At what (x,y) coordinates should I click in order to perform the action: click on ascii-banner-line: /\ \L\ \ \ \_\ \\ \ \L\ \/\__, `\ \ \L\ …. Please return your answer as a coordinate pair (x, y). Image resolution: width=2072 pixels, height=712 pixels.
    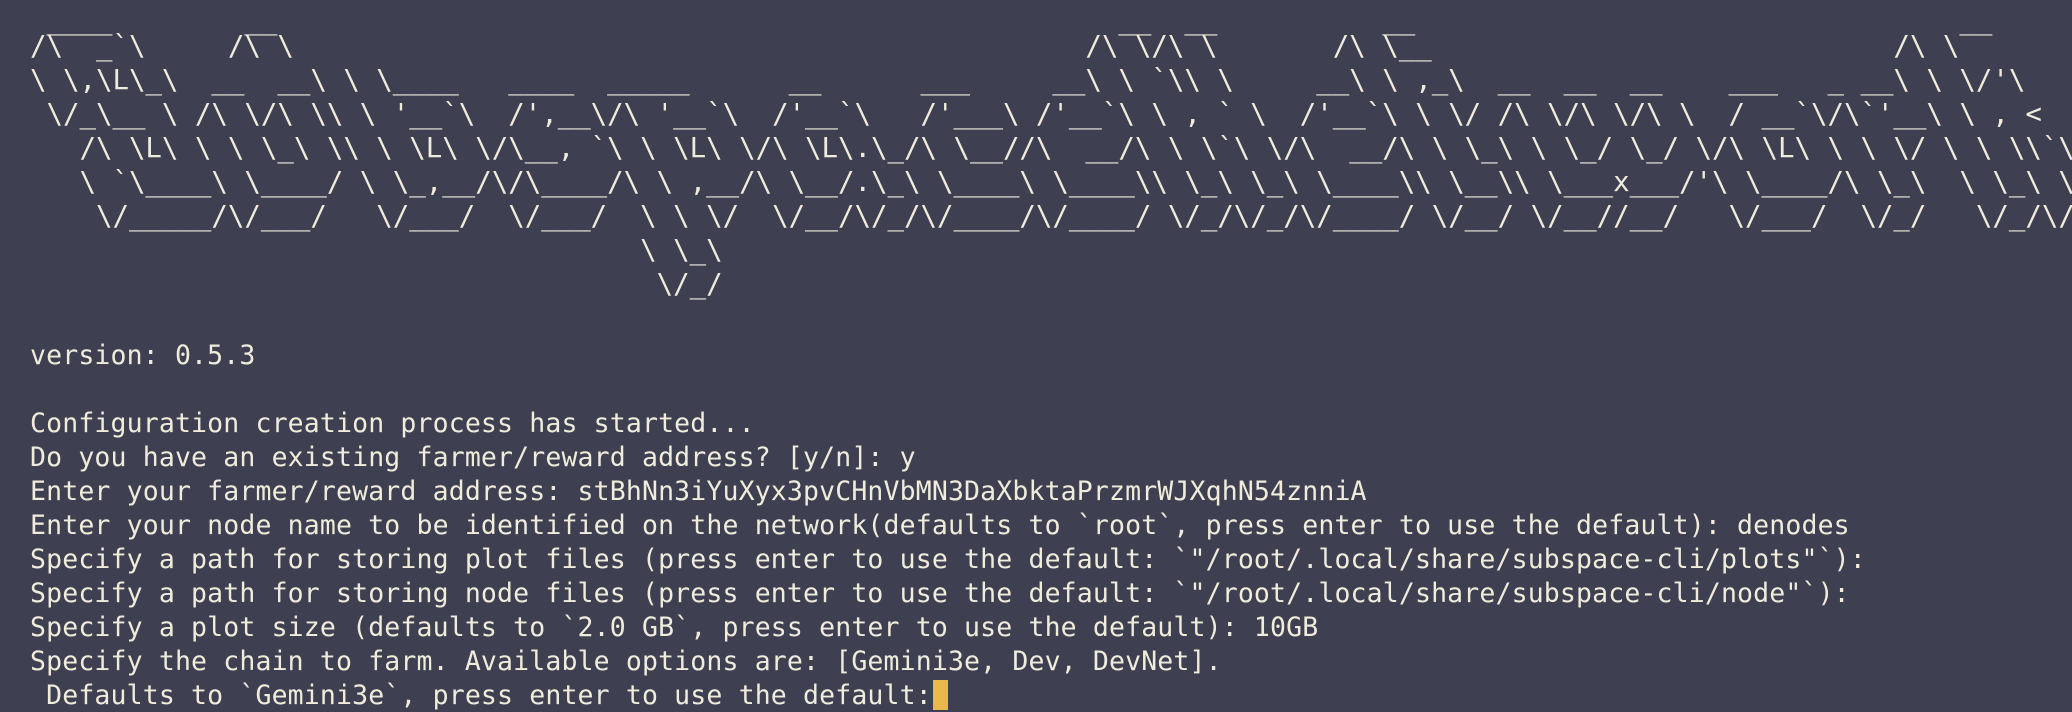
    Looking at the image, I should click on (1051, 148).